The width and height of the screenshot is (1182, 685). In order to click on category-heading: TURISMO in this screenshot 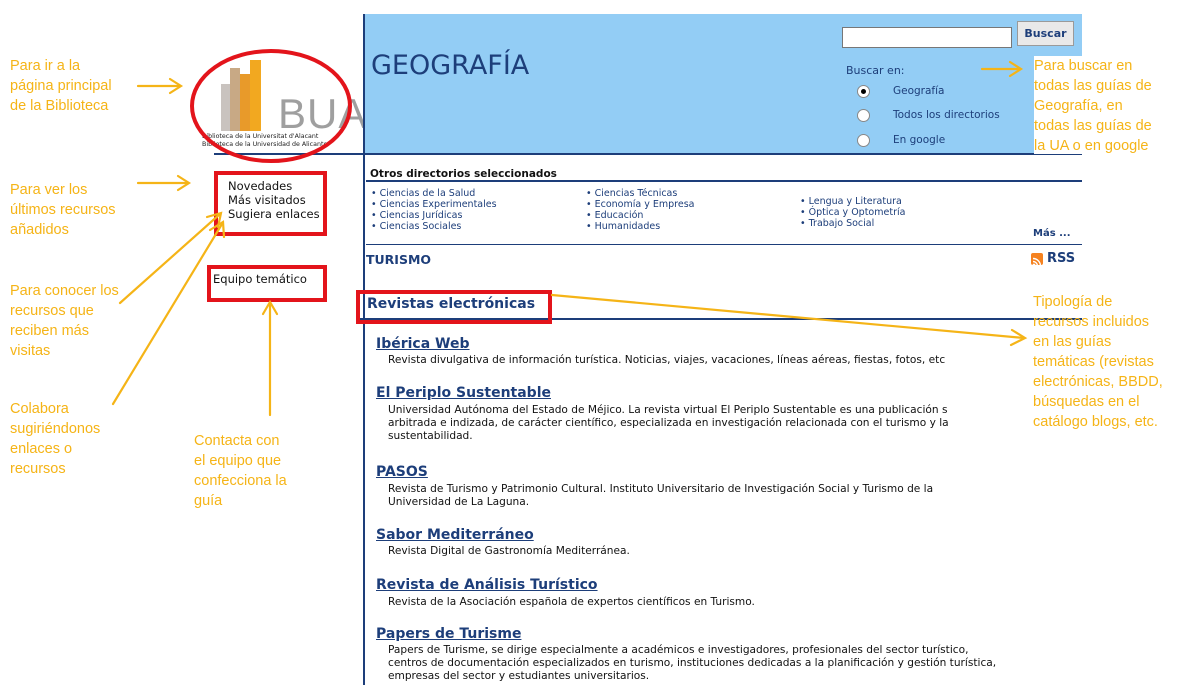, I will do `click(399, 259)`.